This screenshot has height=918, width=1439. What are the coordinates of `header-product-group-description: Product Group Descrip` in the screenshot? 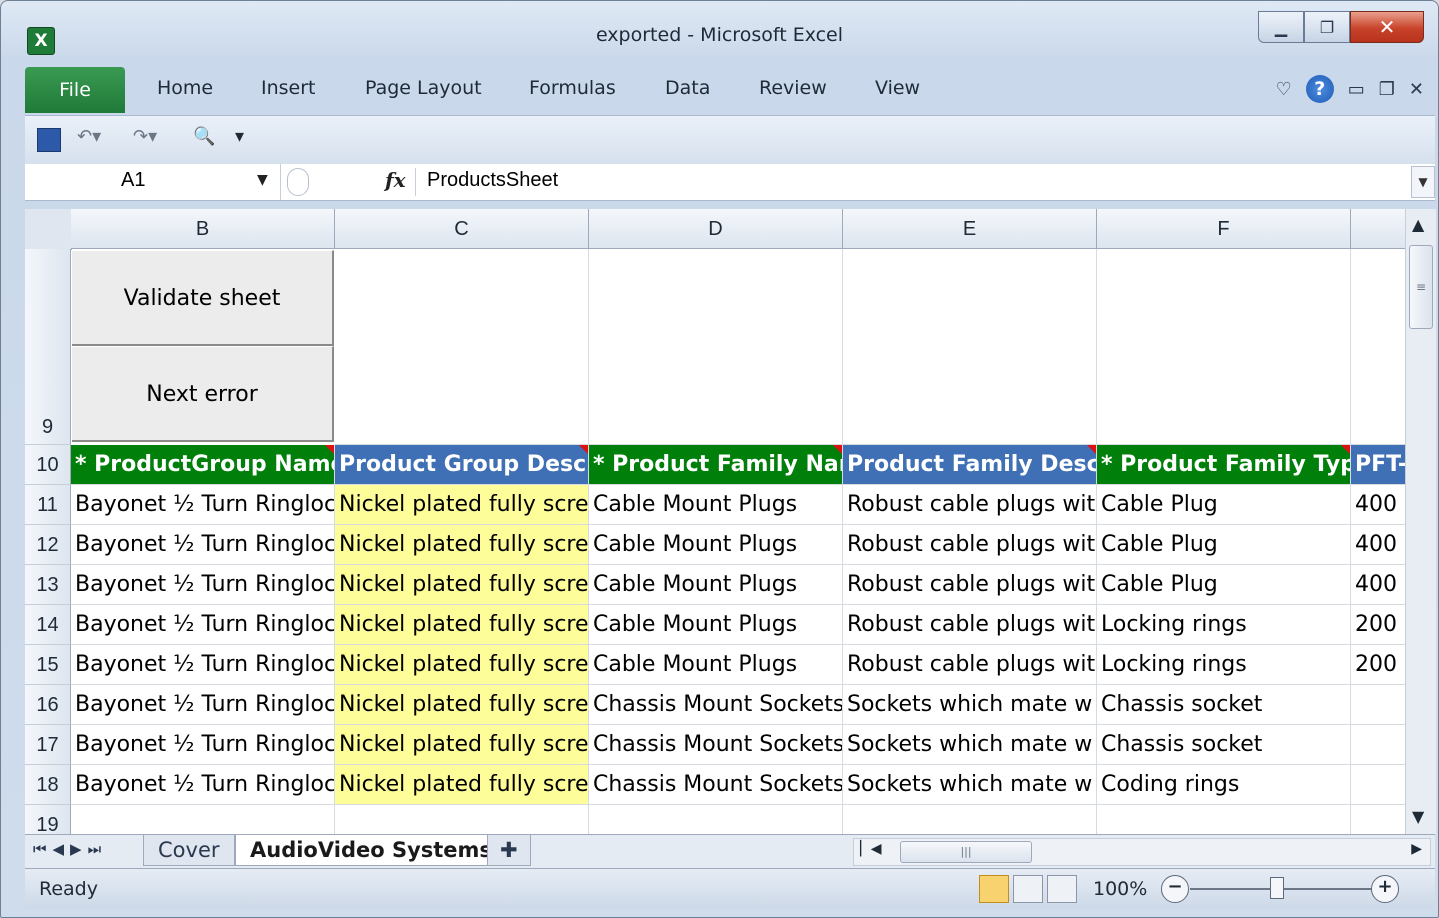 It's located at (462, 465).